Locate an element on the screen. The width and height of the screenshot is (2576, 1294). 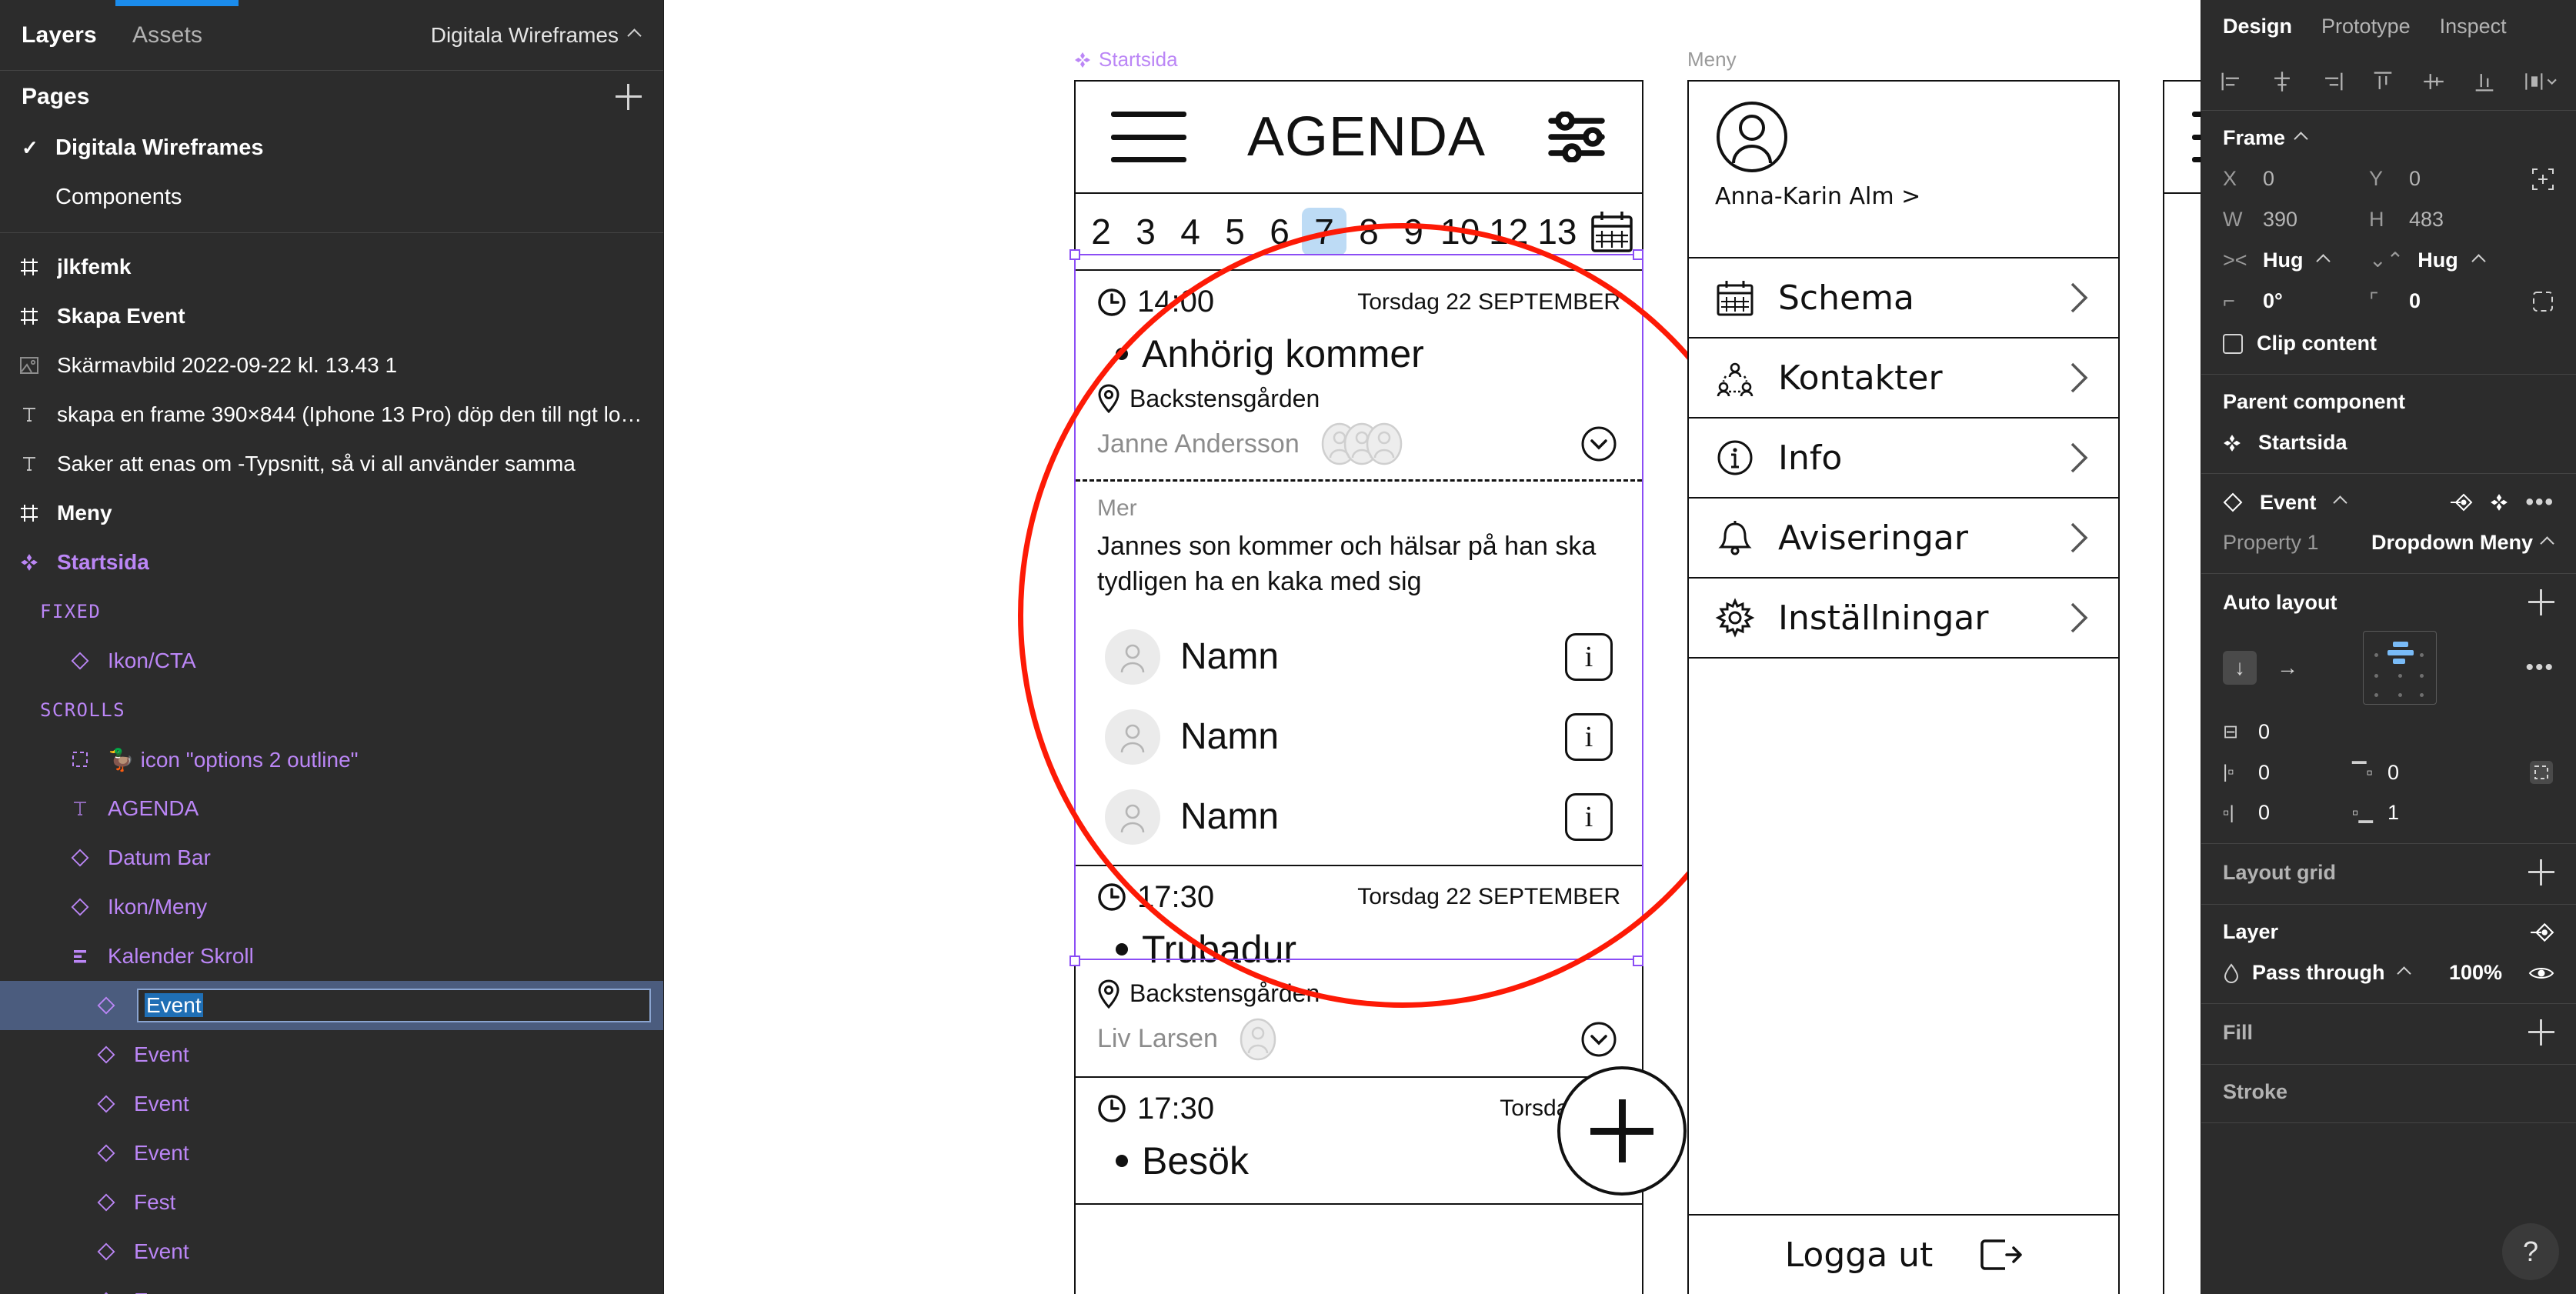
parent-component-link: Startsida is located at coordinates (2388, 443).